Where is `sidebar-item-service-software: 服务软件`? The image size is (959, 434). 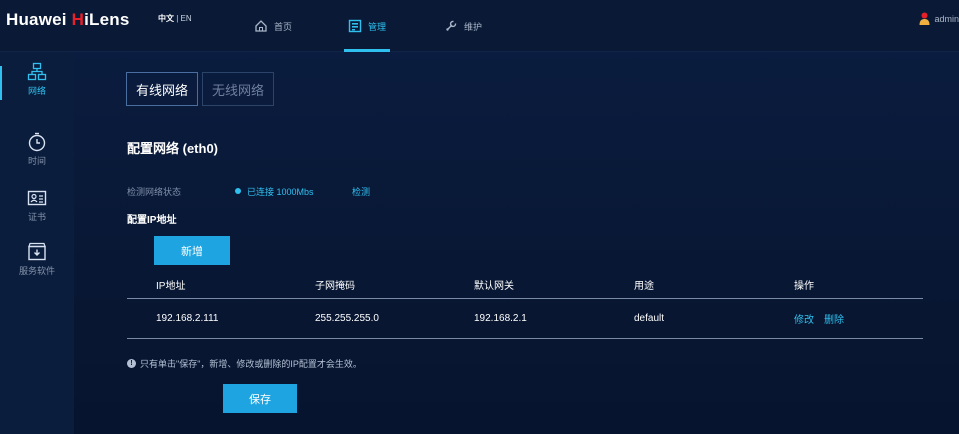 sidebar-item-service-software: 服务软件 is located at coordinates (37, 261).